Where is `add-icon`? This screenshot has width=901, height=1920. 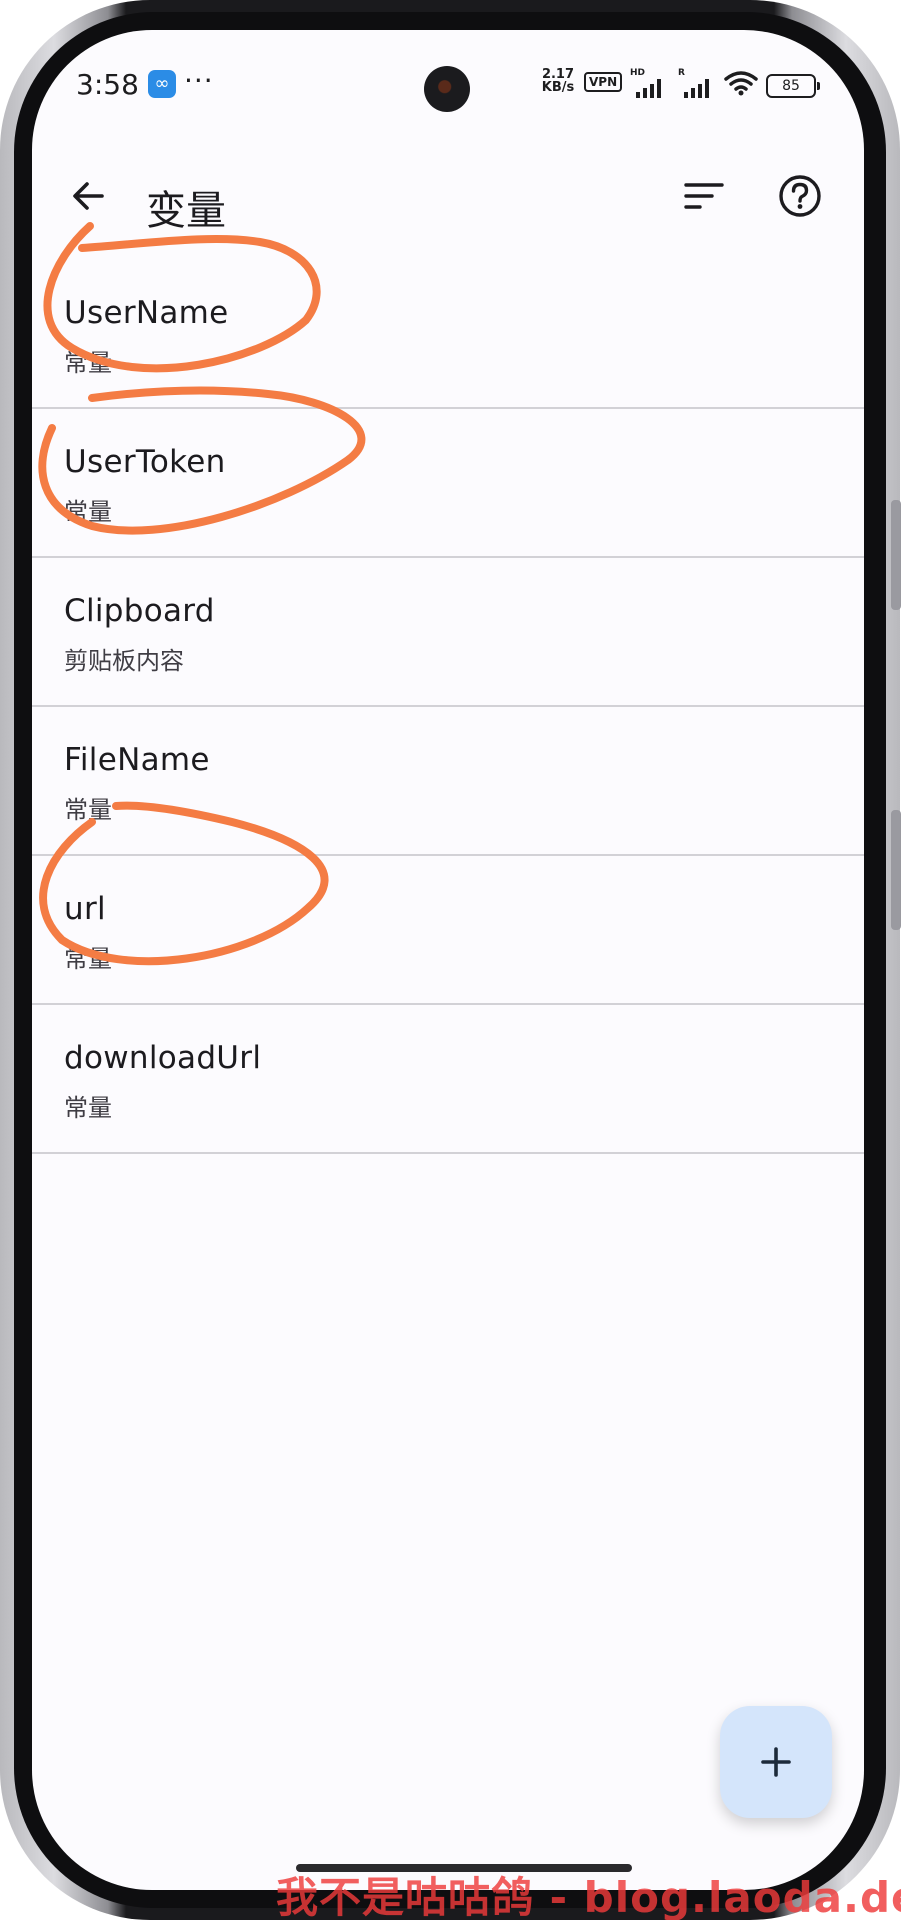 add-icon is located at coordinates (776, 1762).